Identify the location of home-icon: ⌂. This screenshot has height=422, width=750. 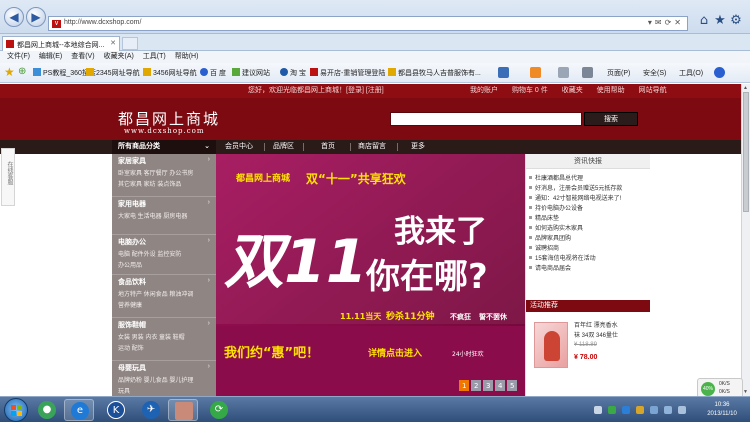
(704, 20).